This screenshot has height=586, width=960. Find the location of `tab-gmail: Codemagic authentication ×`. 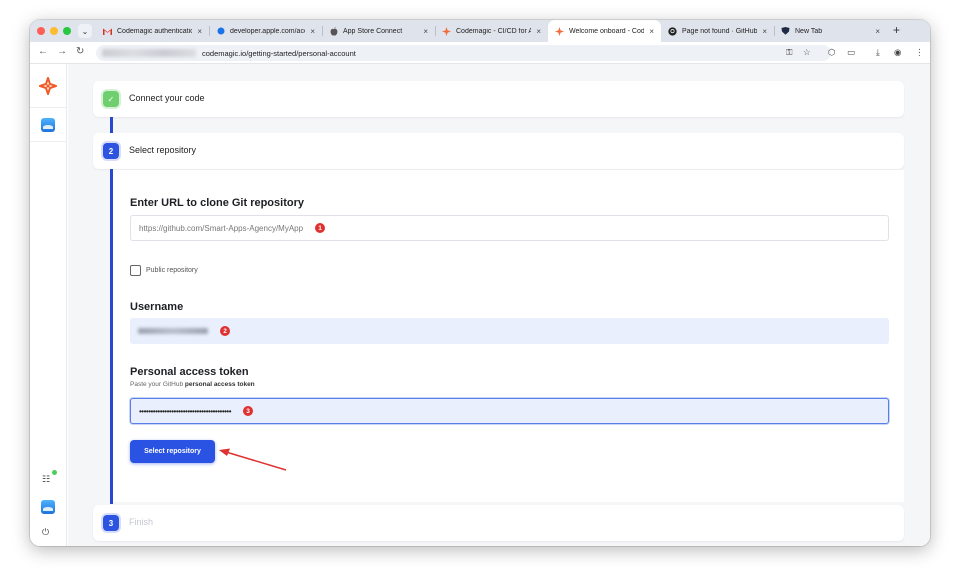

tab-gmail: Codemagic authentication × is located at coordinates (152, 31).